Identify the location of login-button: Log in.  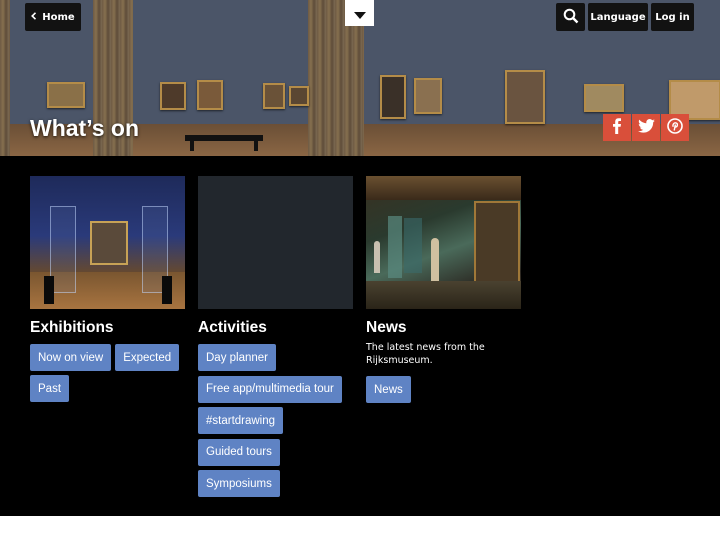
(672, 17).